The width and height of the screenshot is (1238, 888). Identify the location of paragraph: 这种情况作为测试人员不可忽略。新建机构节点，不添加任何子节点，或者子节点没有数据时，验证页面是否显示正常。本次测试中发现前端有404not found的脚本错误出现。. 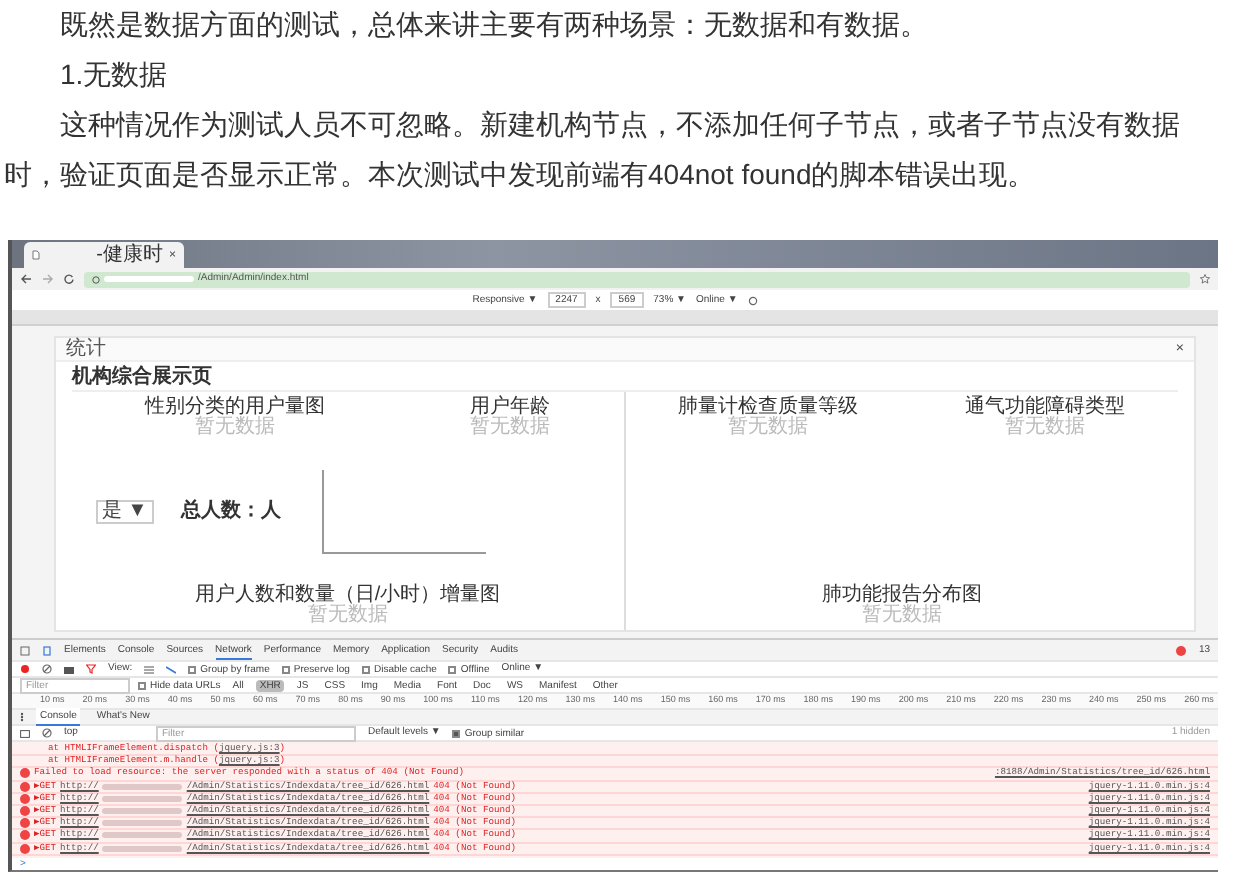
(593, 150).